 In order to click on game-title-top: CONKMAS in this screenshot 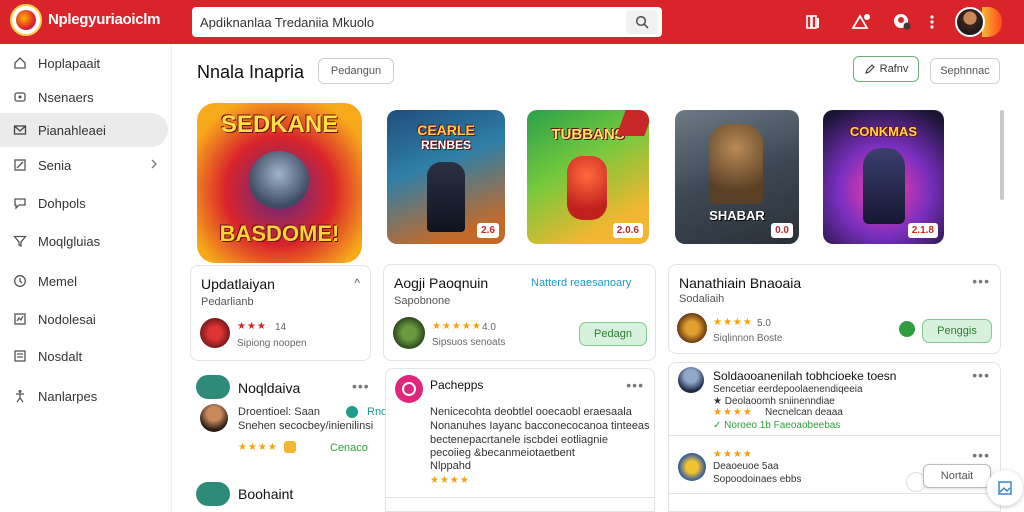, I will do `click(883, 131)`.